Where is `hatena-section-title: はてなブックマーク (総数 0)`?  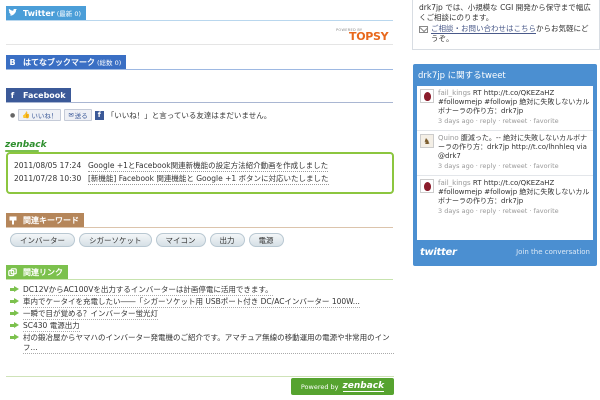 hatena-section-title: はてなブックマーク (総数 0) is located at coordinates (73, 62).